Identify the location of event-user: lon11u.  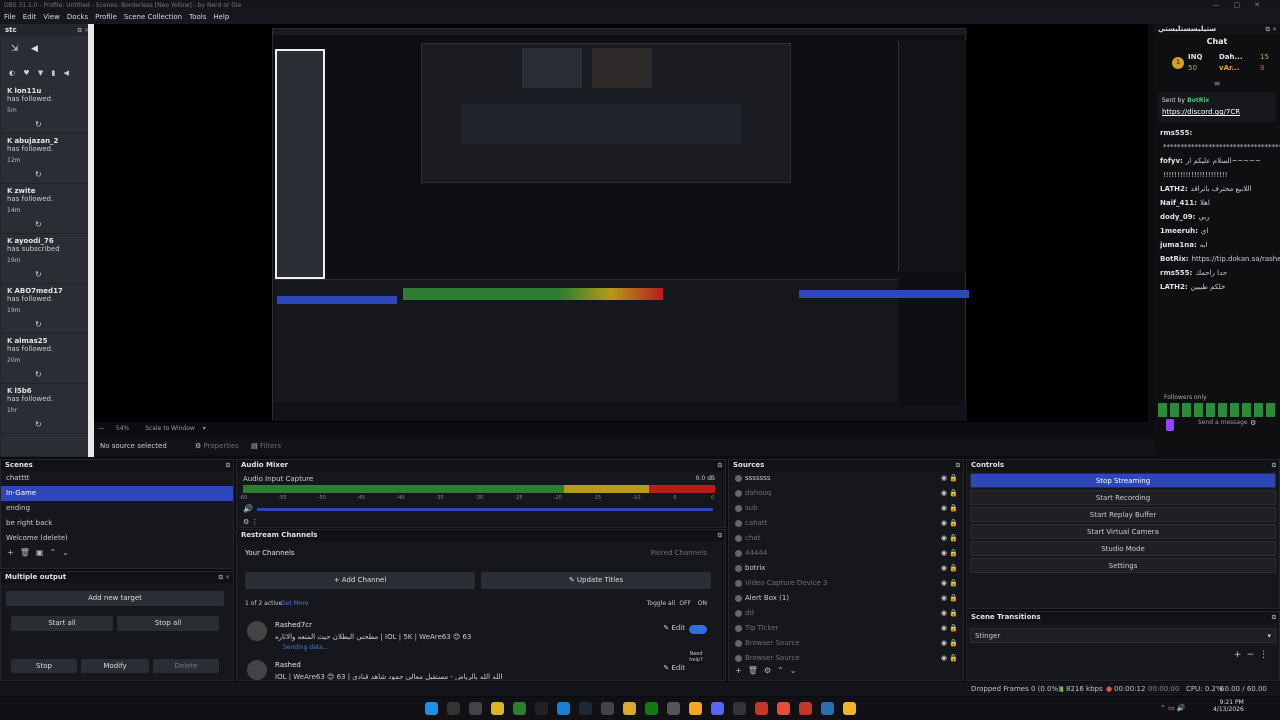
(27, 91).